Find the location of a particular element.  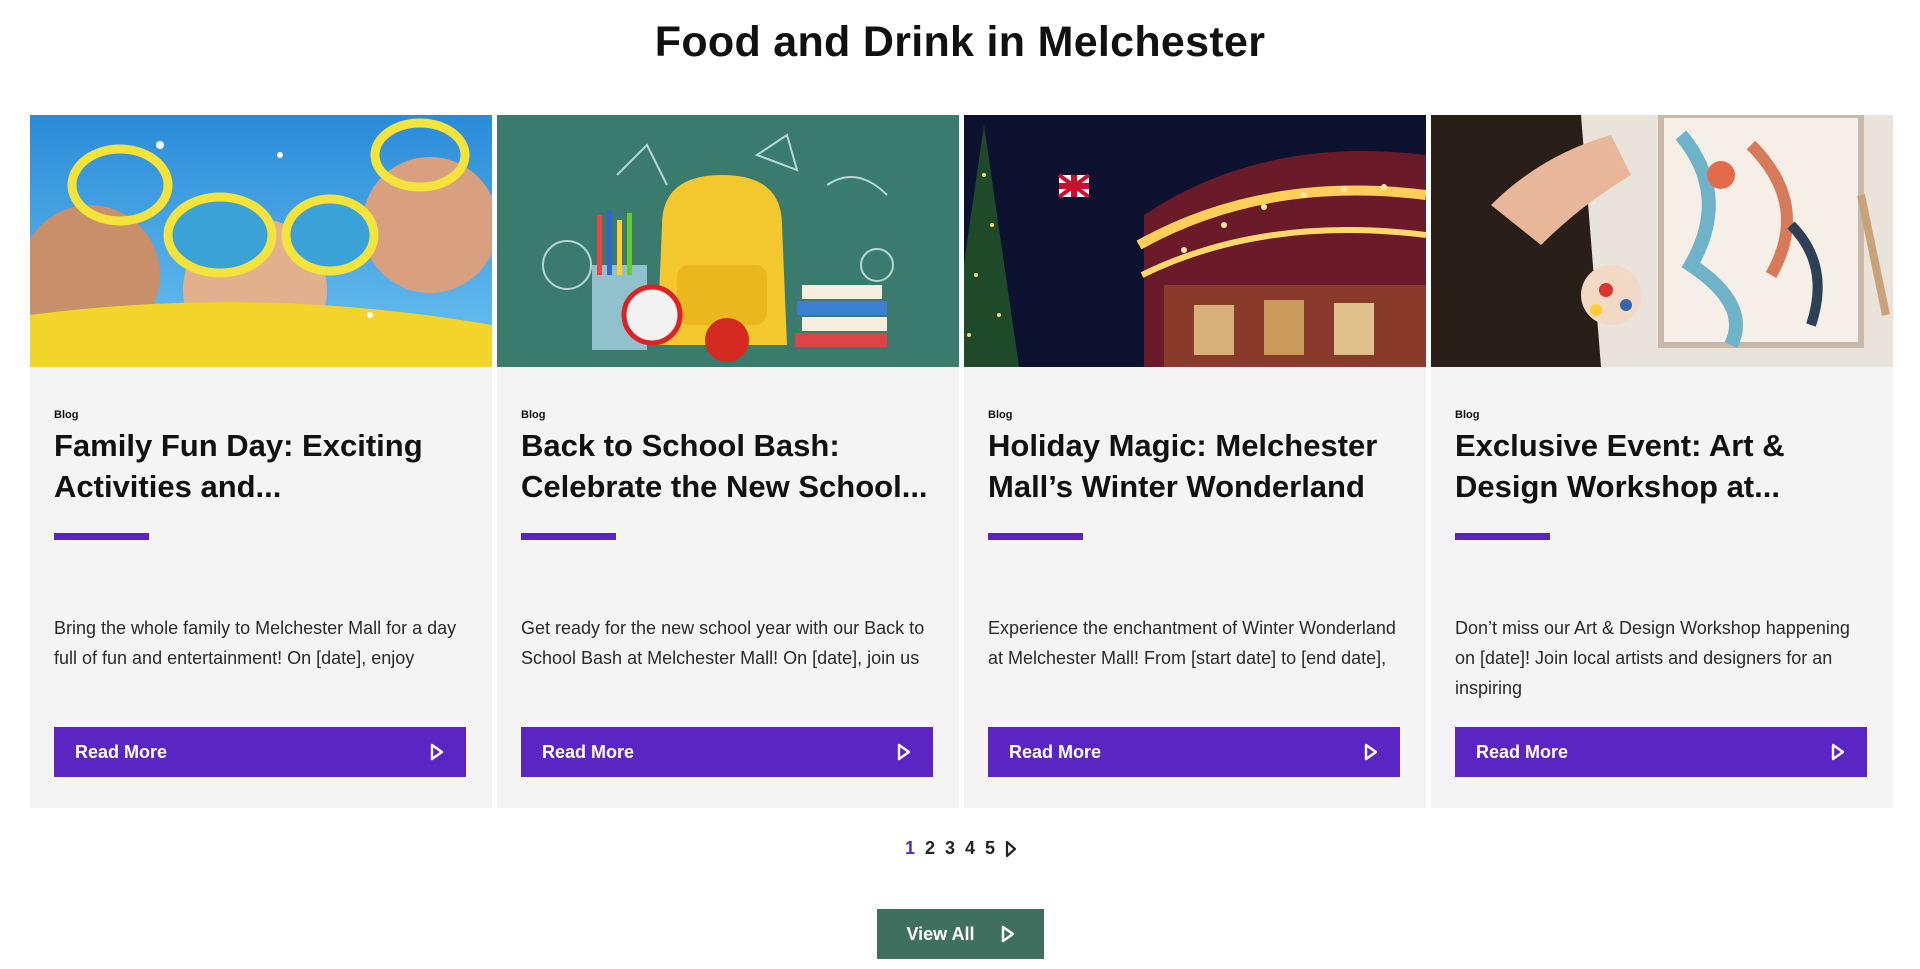

page-link: 2 is located at coordinates (930, 848).